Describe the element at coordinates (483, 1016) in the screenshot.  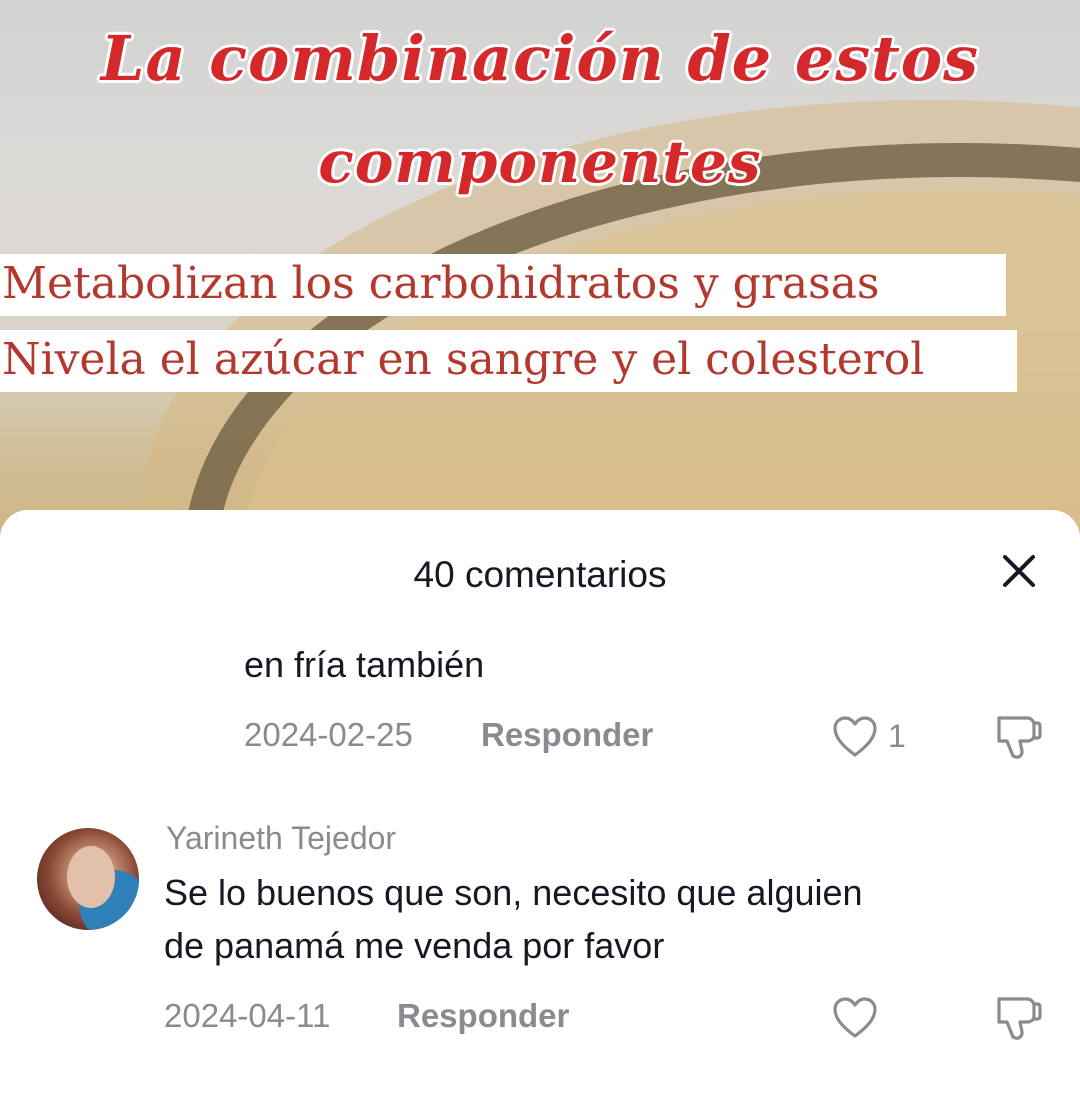
I see `comment-2-reply-button: Responder` at that location.